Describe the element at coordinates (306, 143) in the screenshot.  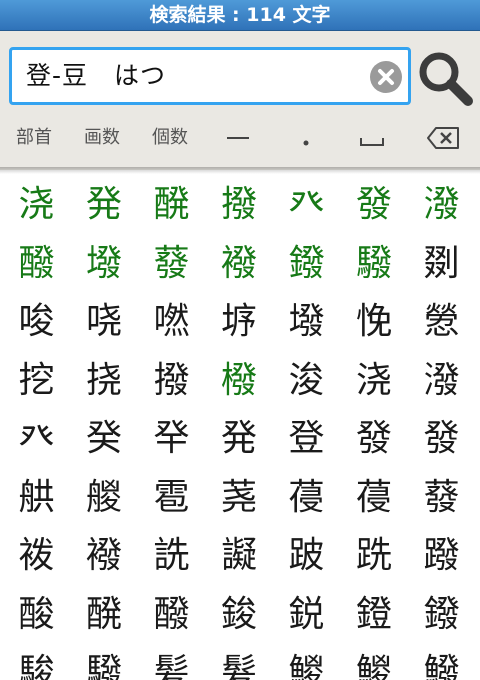
I see `dot-icon` at that location.